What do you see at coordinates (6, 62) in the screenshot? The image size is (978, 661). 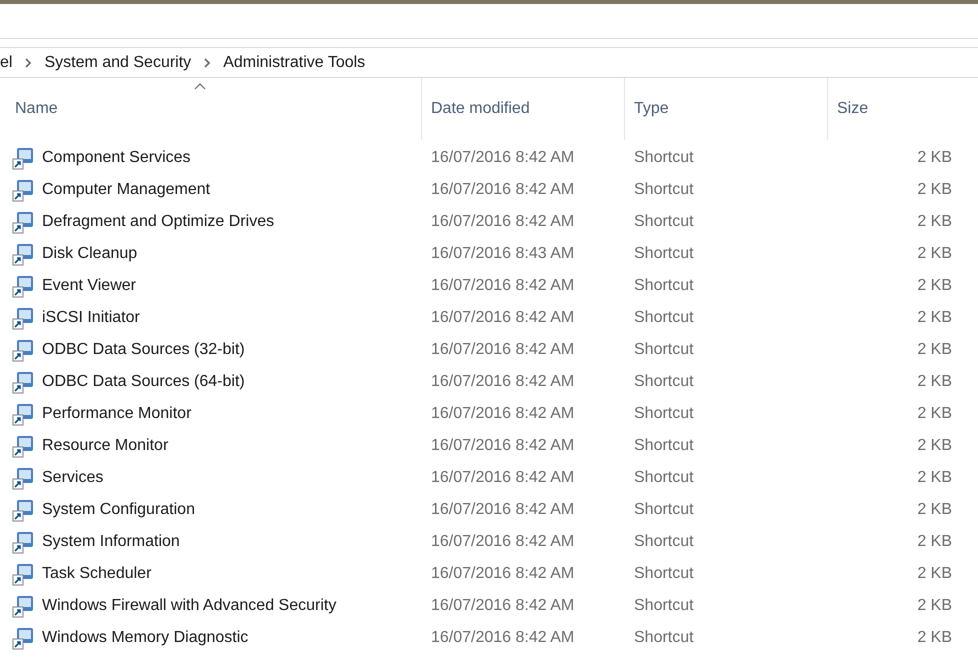 I see `breadcrumb-item: el` at bounding box center [6, 62].